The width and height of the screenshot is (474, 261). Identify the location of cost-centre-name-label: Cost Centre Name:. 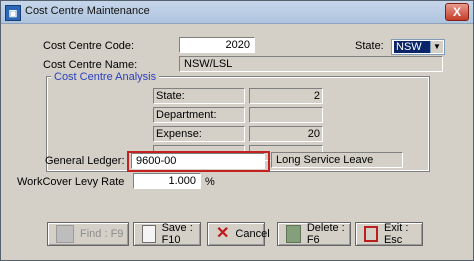
(90, 65).